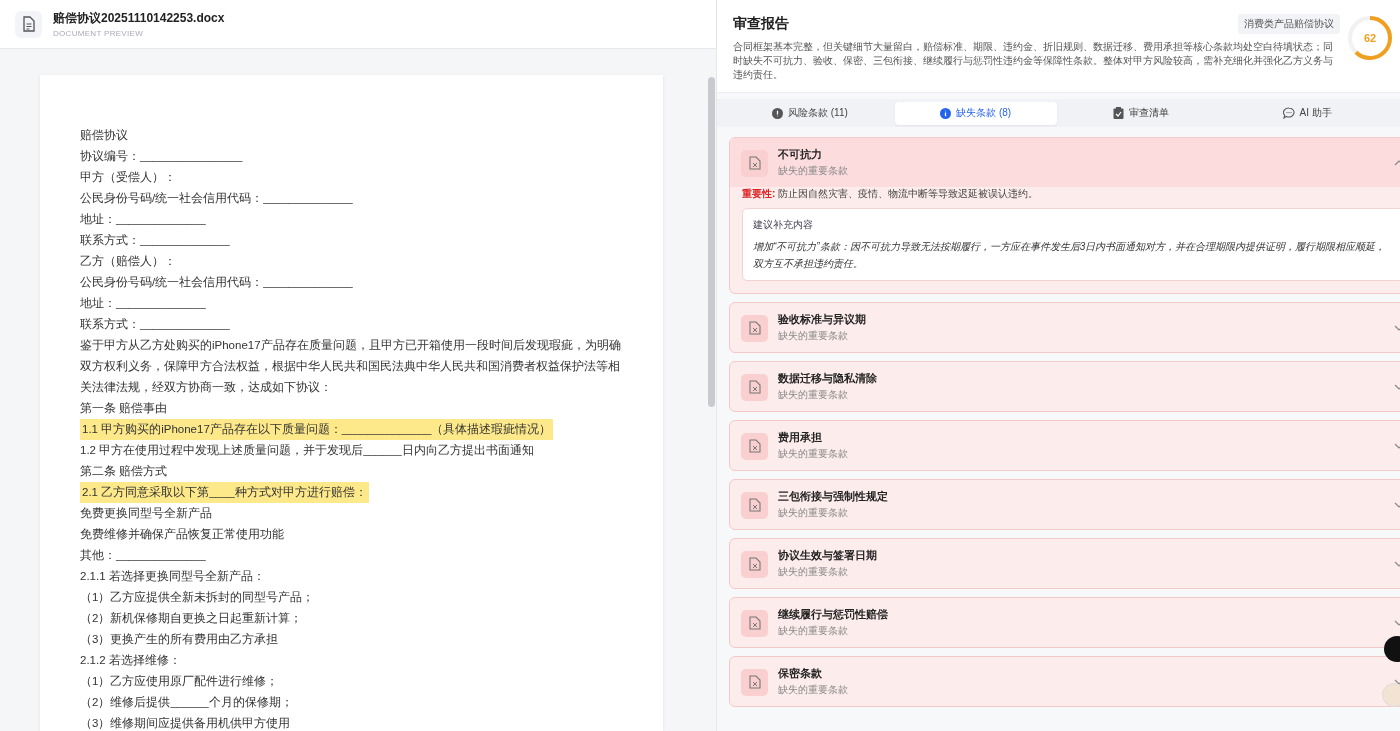 Image resolution: width=1400 pixels, height=731 pixels. What do you see at coordinates (711, 242) in the screenshot?
I see `scrollbar` at bounding box center [711, 242].